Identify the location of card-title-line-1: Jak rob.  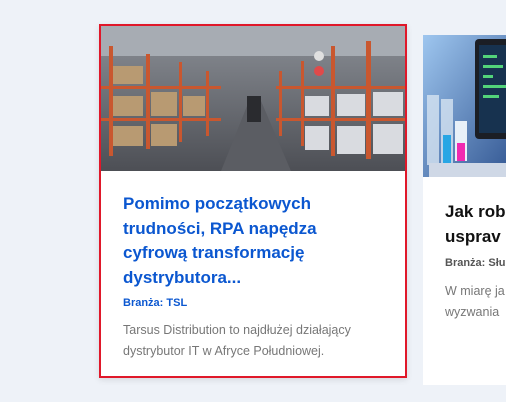
(475, 211).